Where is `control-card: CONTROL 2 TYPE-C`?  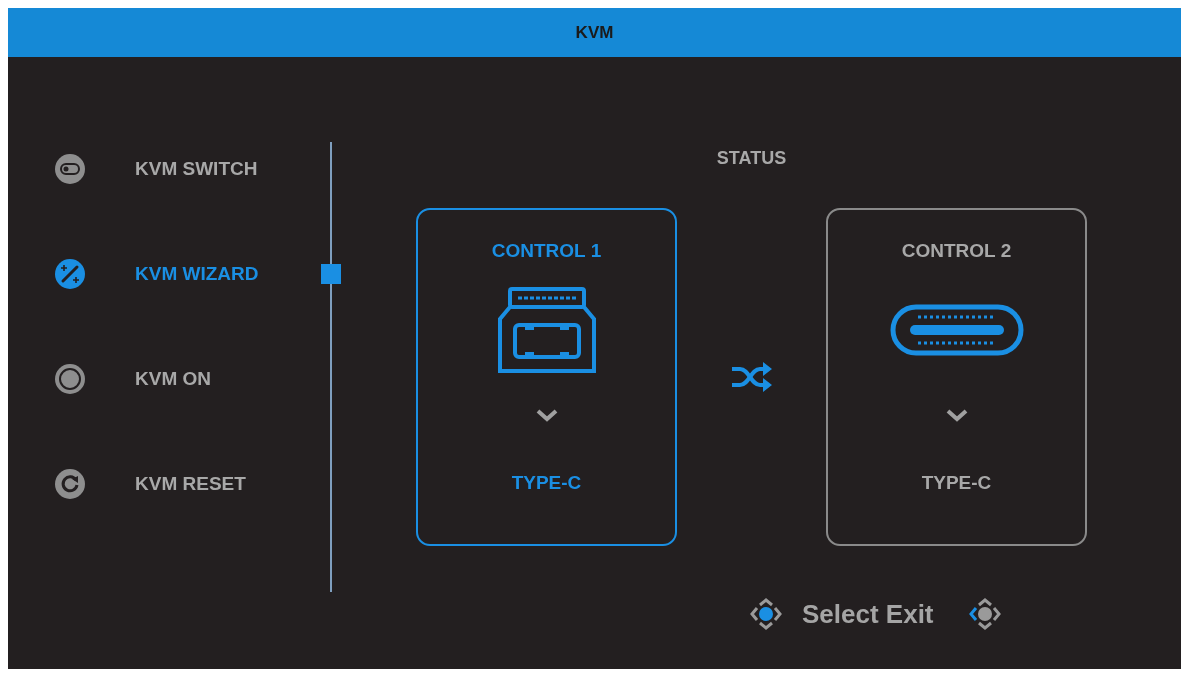
control-card: CONTROL 2 TYPE-C is located at coordinates (956, 377).